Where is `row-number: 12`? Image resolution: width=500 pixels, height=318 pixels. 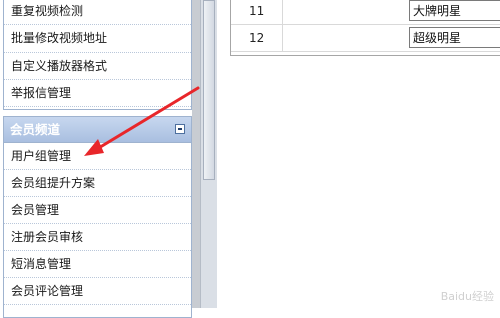
row-number: 12 is located at coordinates (257, 38).